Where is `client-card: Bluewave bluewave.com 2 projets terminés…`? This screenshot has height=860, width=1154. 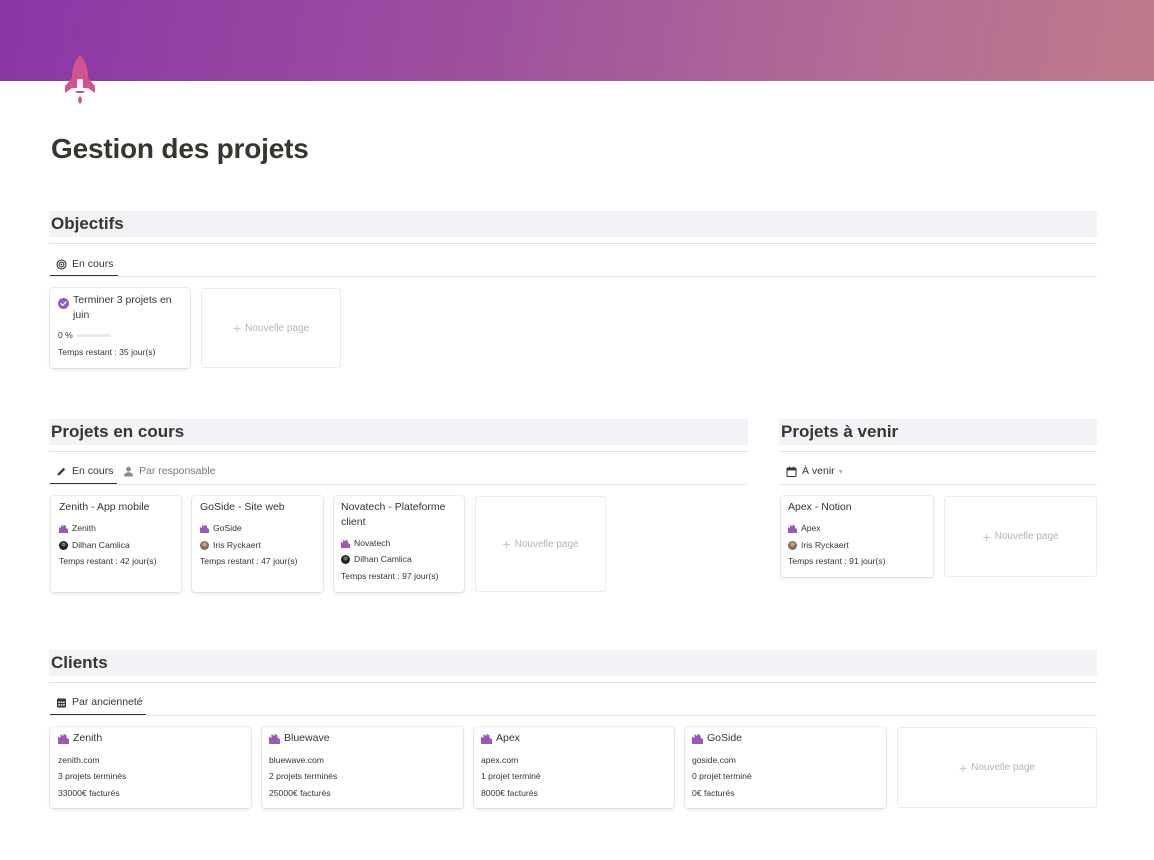 client-card: Bluewave bluewave.com 2 projets terminés… is located at coordinates (362, 767).